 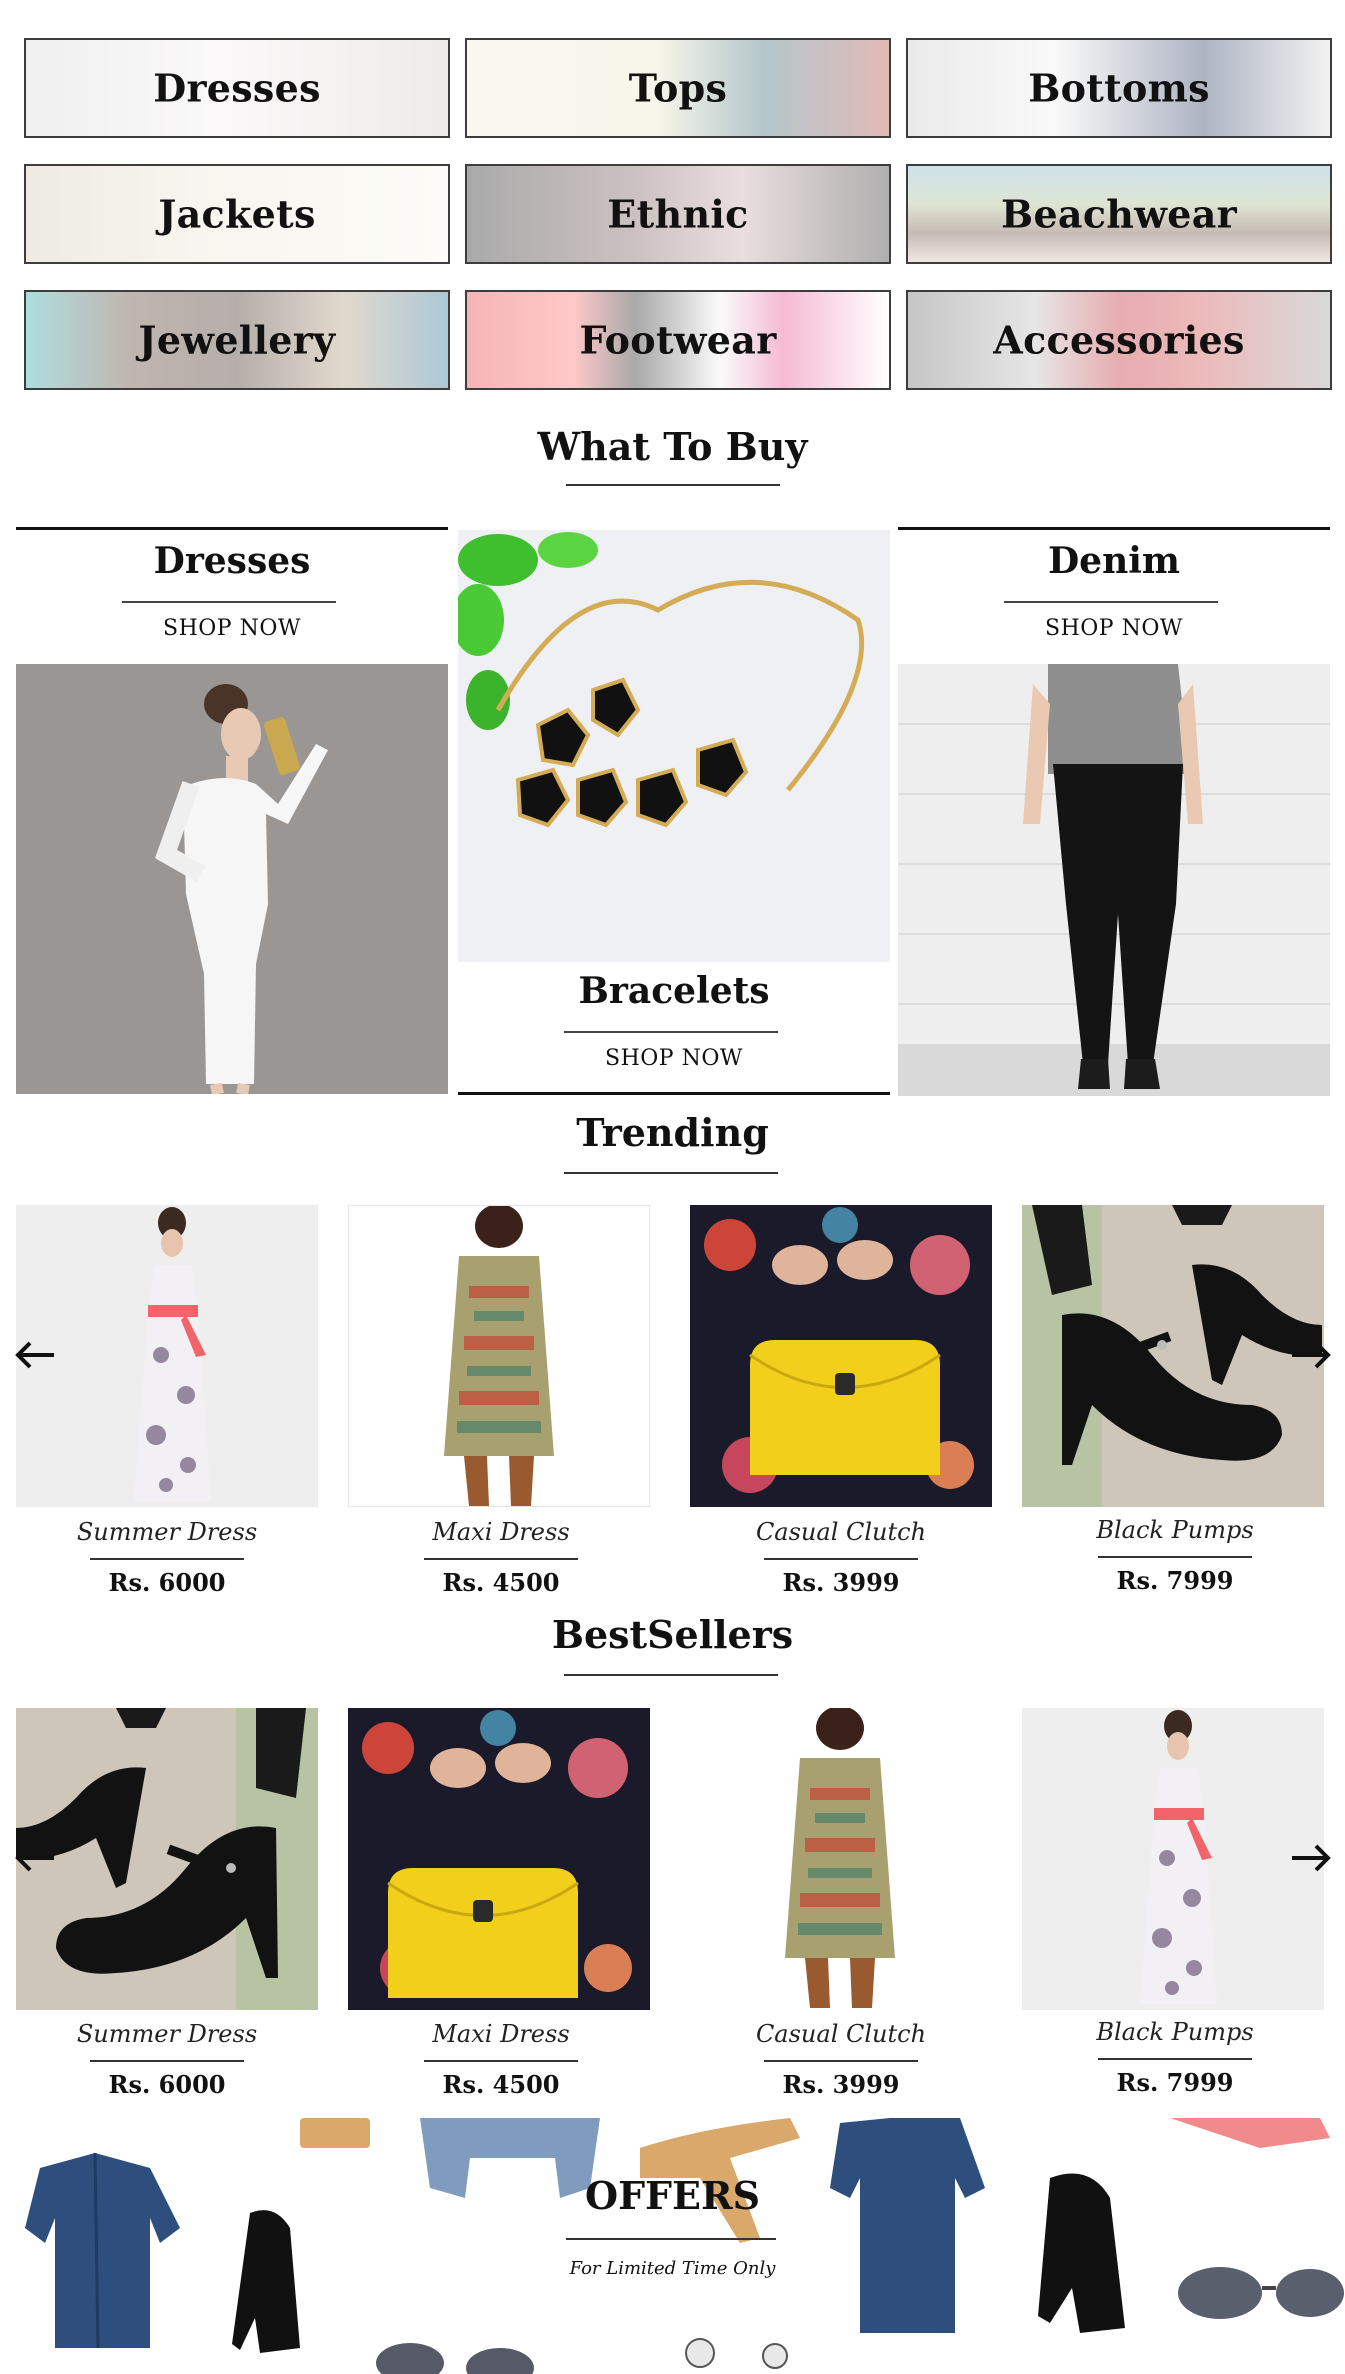 What do you see at coordinates (232, 628) in the screenshot?
I see `dresses-shop-now-link: SHOP NOW` at bounding box center [232, 628].